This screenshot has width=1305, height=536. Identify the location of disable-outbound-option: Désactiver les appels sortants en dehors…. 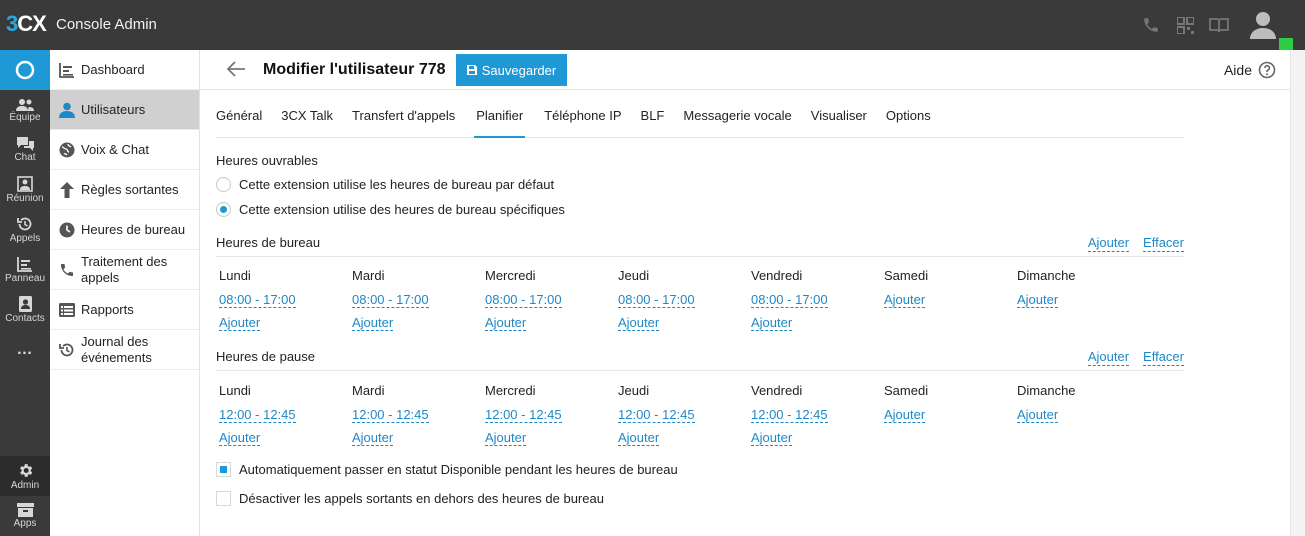
(410, 498).